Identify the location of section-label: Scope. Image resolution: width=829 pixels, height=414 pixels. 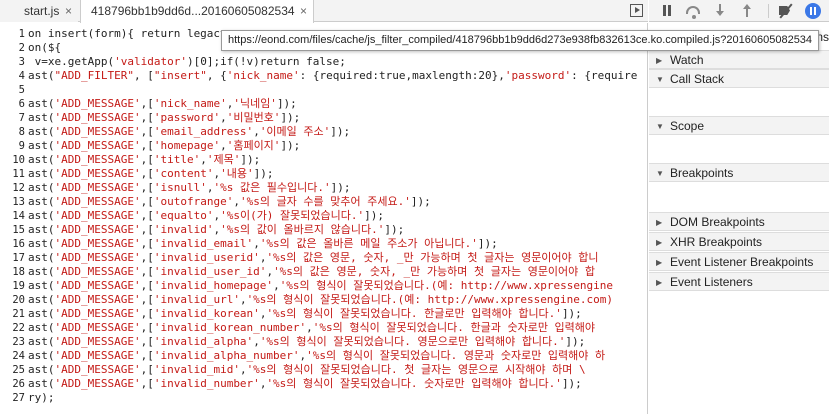
(687, 126).